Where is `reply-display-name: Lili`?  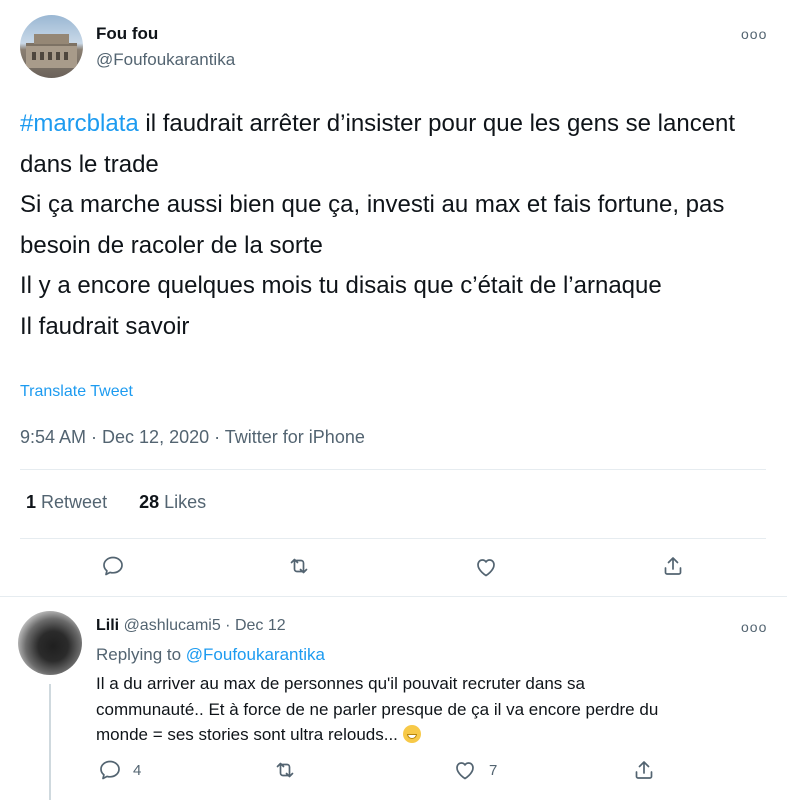 reply-display-name: Lili is located at coordinates (107, 625).